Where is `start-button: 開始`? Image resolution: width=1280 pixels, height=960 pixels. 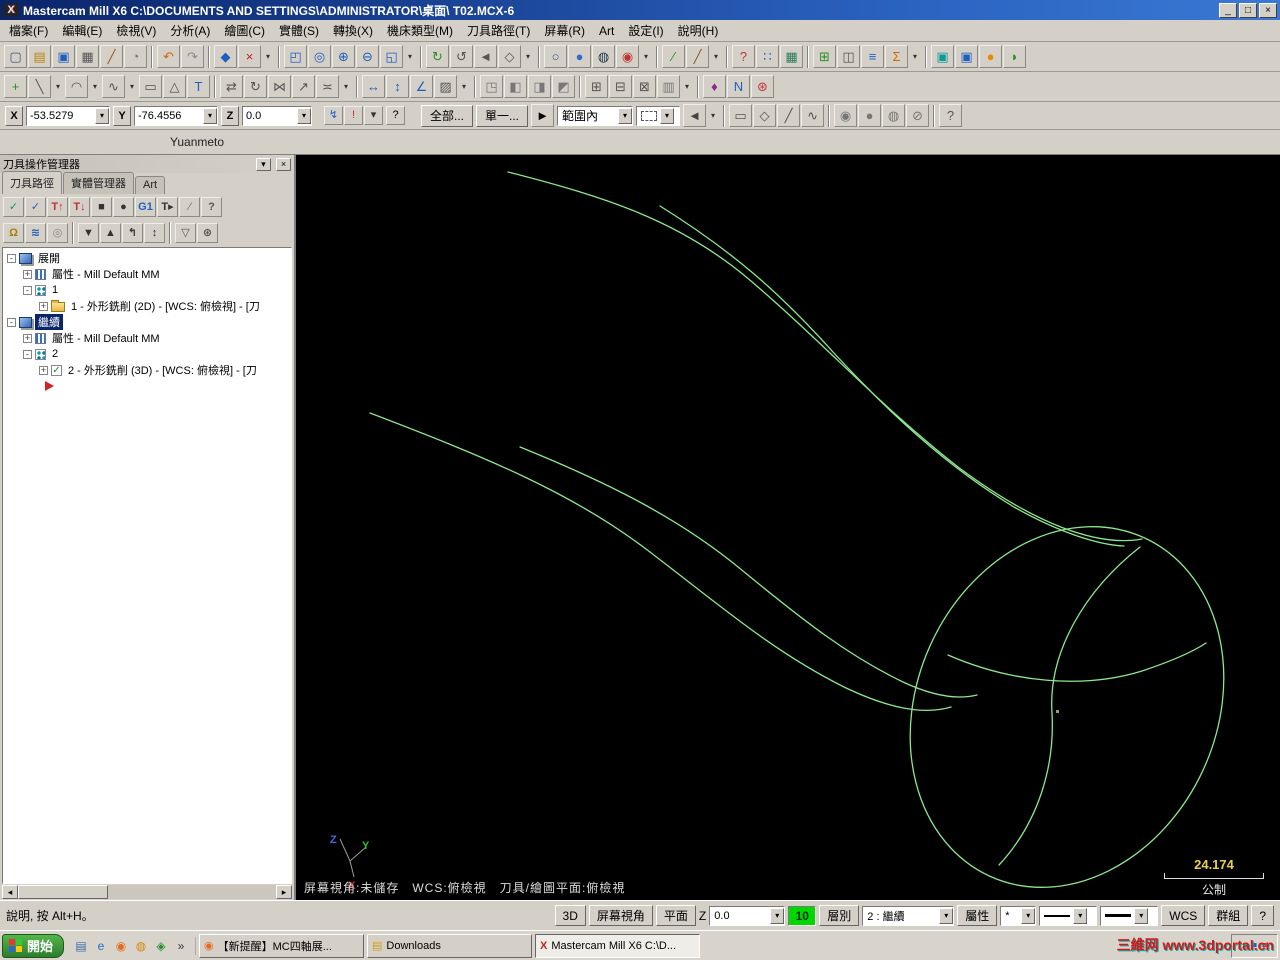
start-button: 開始 is located at coordinates (33, 945).